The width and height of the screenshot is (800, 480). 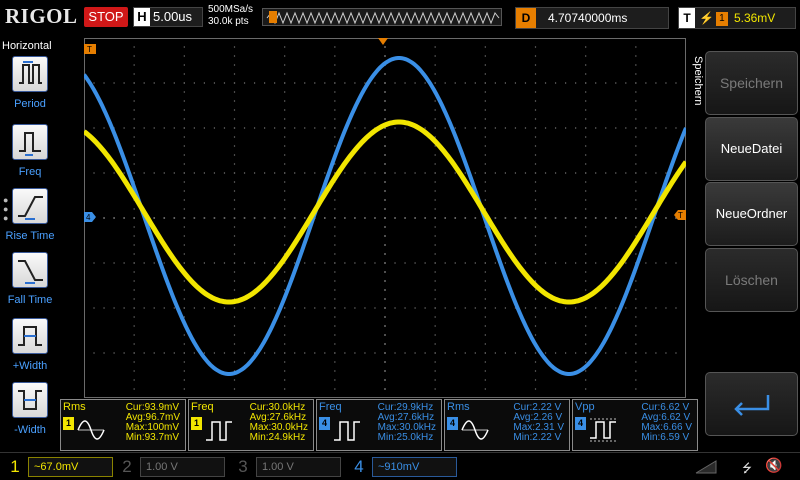 What do you see at coordinates (152, 437) in the screenshot?
I see `measurement-min: Min:93.7mV` at bounding box center [152, 437].